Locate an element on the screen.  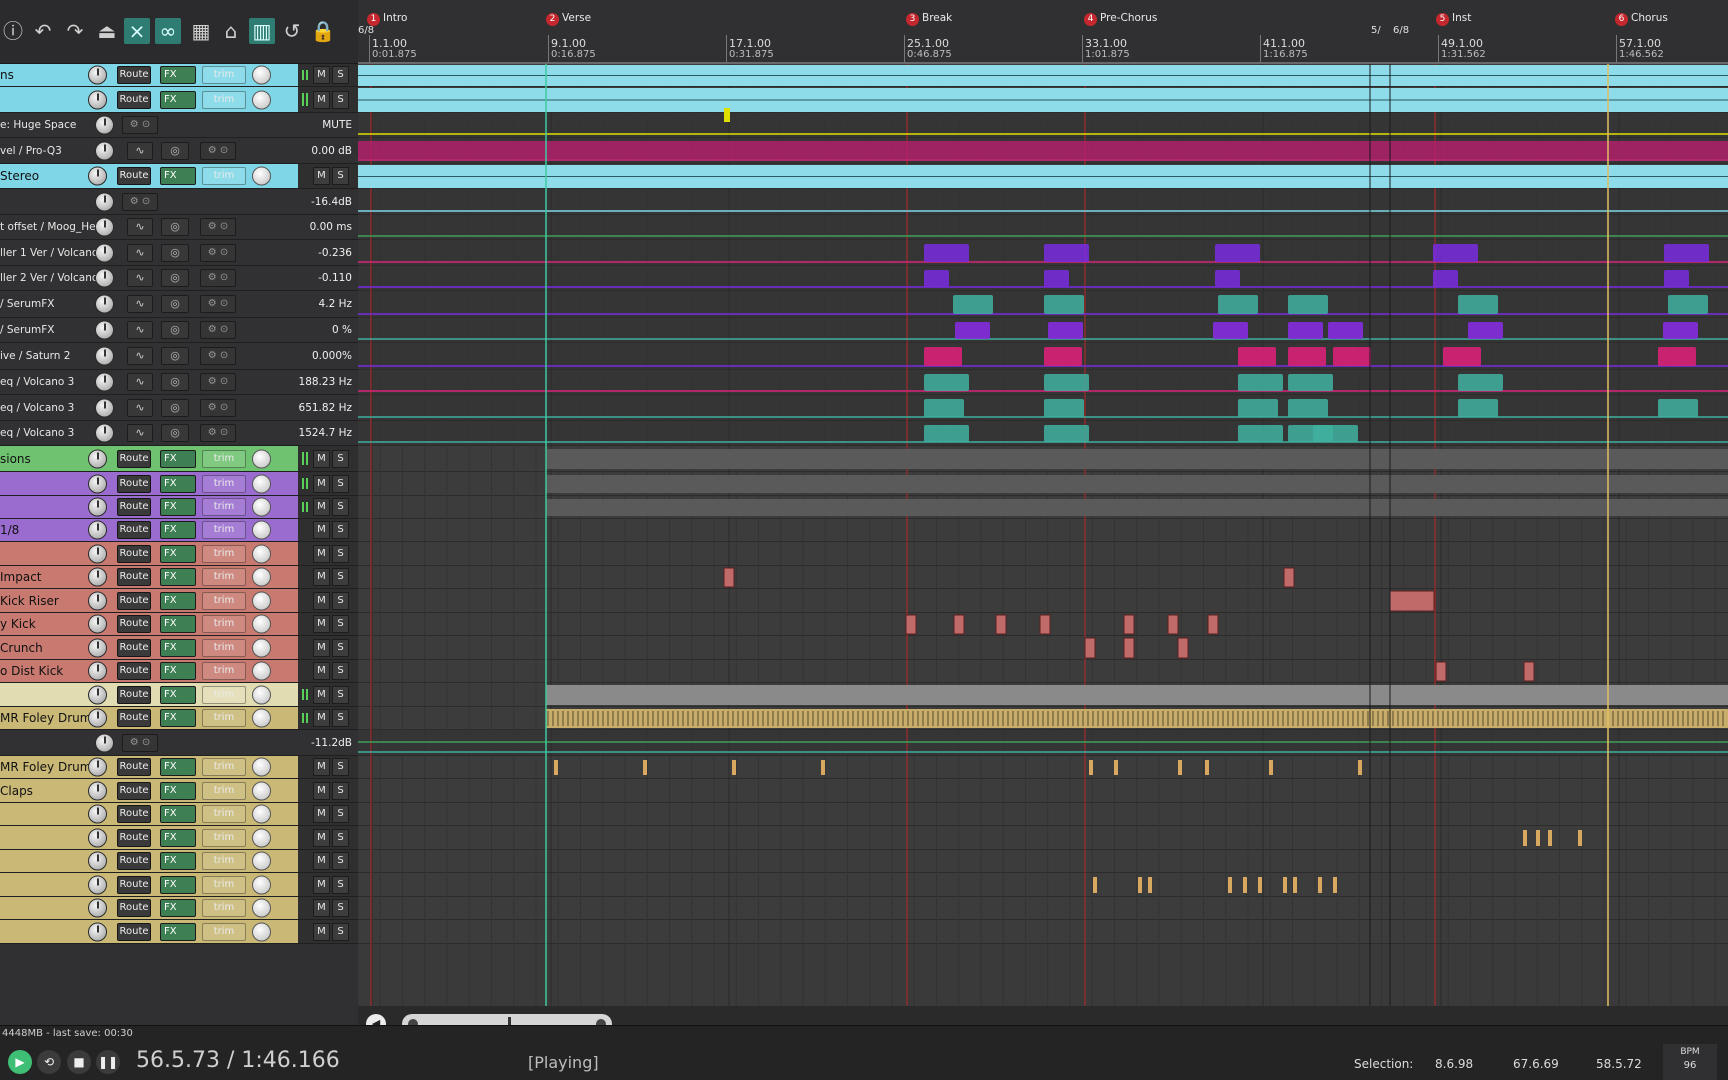
marker-1: 2 Verse is located at coordinates (568, 19).